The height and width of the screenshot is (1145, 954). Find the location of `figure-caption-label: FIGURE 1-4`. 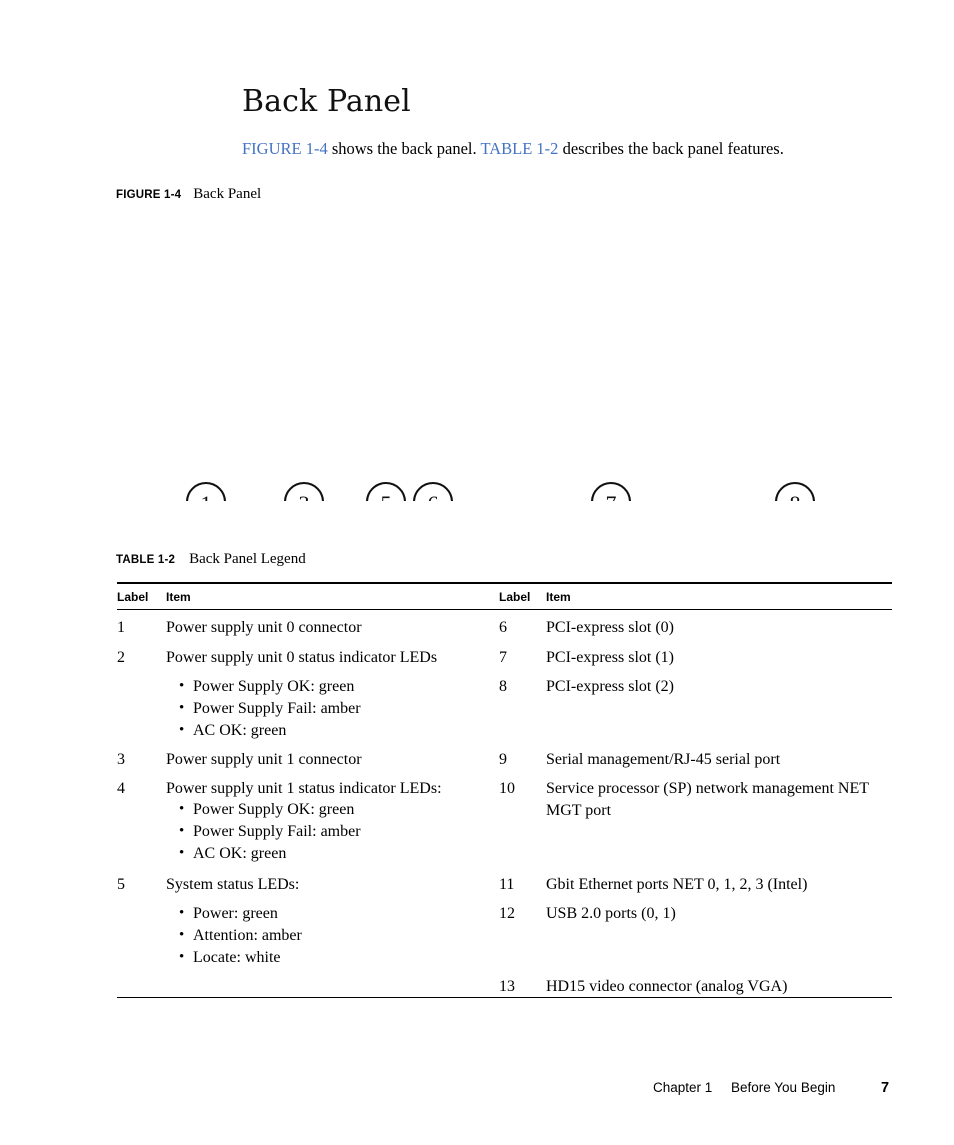

figure-caption-label: FIGURE 1-4 is located at coordinates (149, 195).